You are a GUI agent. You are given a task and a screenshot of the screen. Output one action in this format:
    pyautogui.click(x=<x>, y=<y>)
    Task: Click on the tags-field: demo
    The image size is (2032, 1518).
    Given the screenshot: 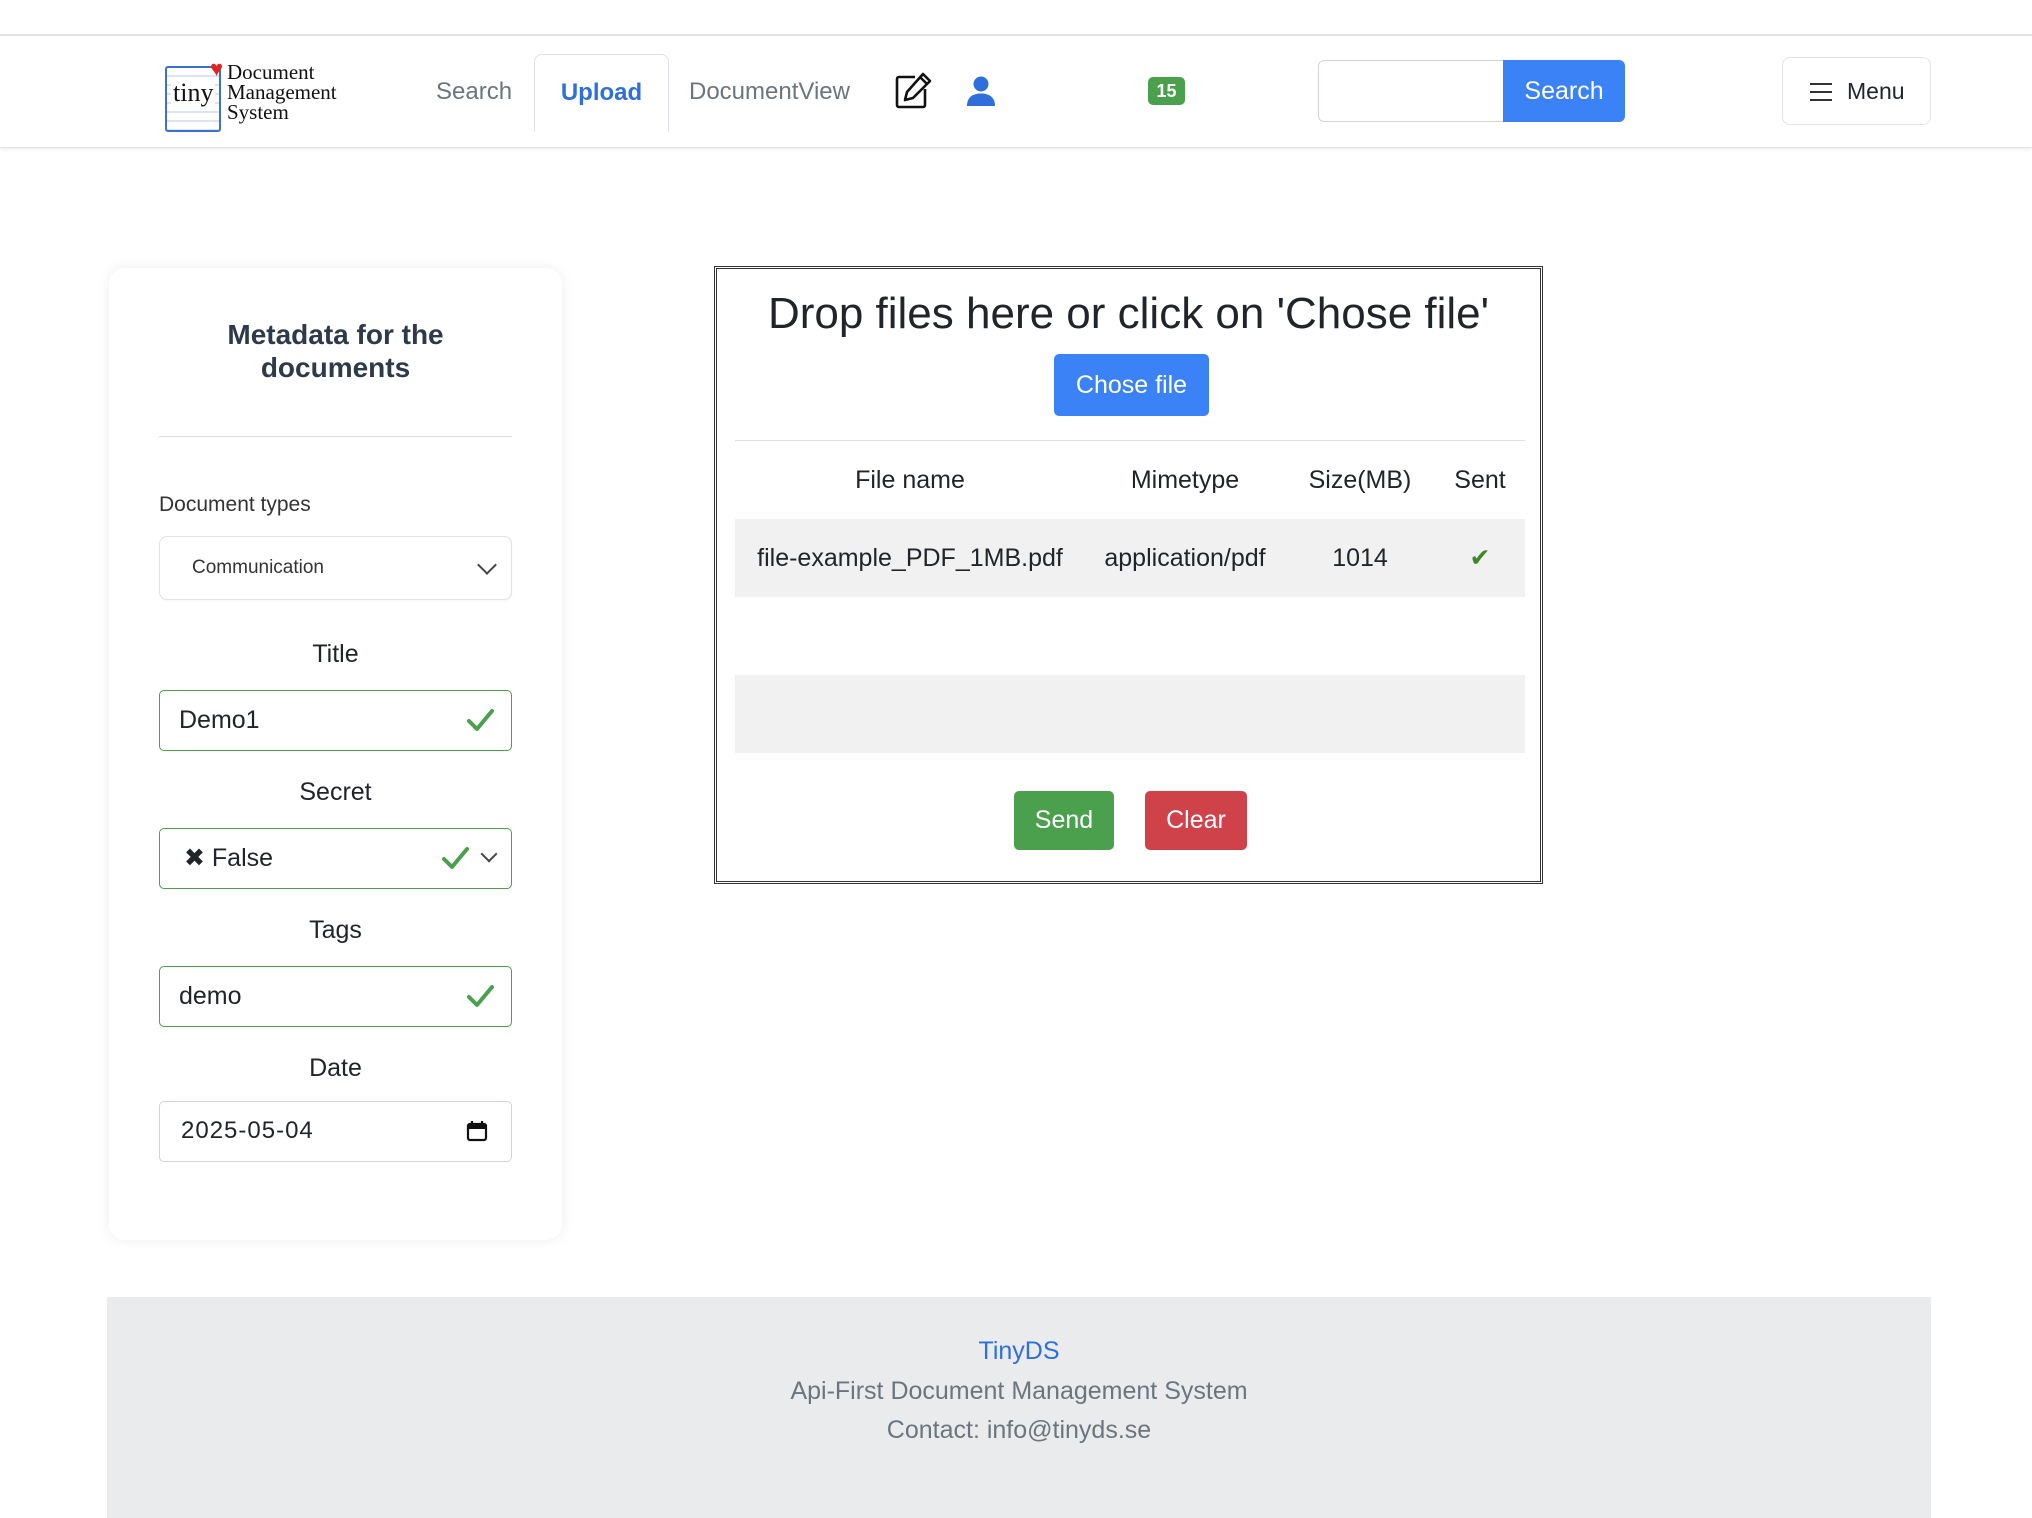 What is the action you would take?
    pyautogui.click(x=335, y=996)
    